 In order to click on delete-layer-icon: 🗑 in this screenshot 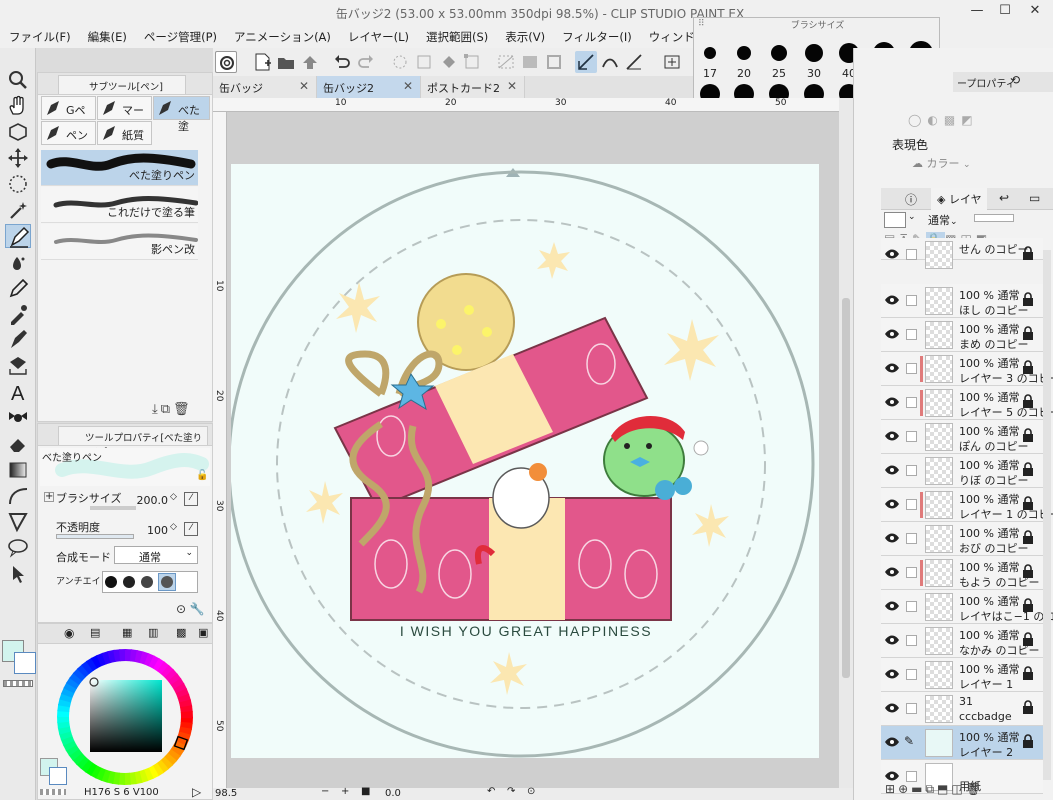, I will do `click(975, 789)`.